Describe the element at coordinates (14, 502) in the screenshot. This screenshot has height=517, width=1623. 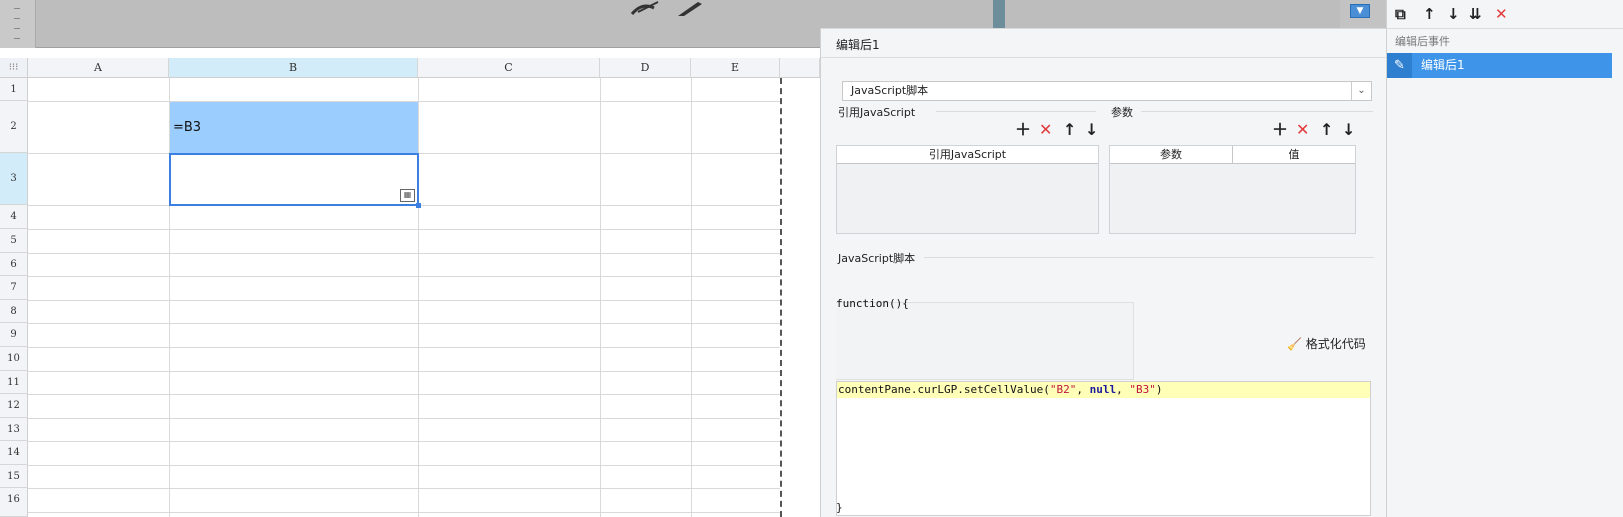
I see `row-header-16: 16` at that location.